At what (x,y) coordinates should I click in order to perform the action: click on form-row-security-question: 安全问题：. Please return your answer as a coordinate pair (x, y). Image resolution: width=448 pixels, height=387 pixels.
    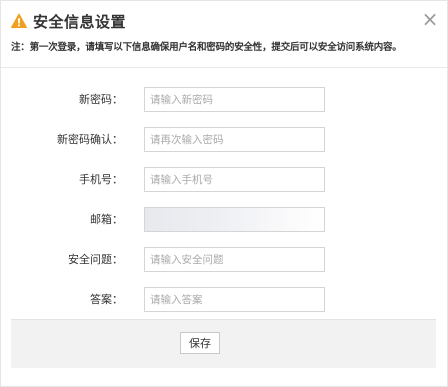
    Looking at the image, I should click on (224, 260).